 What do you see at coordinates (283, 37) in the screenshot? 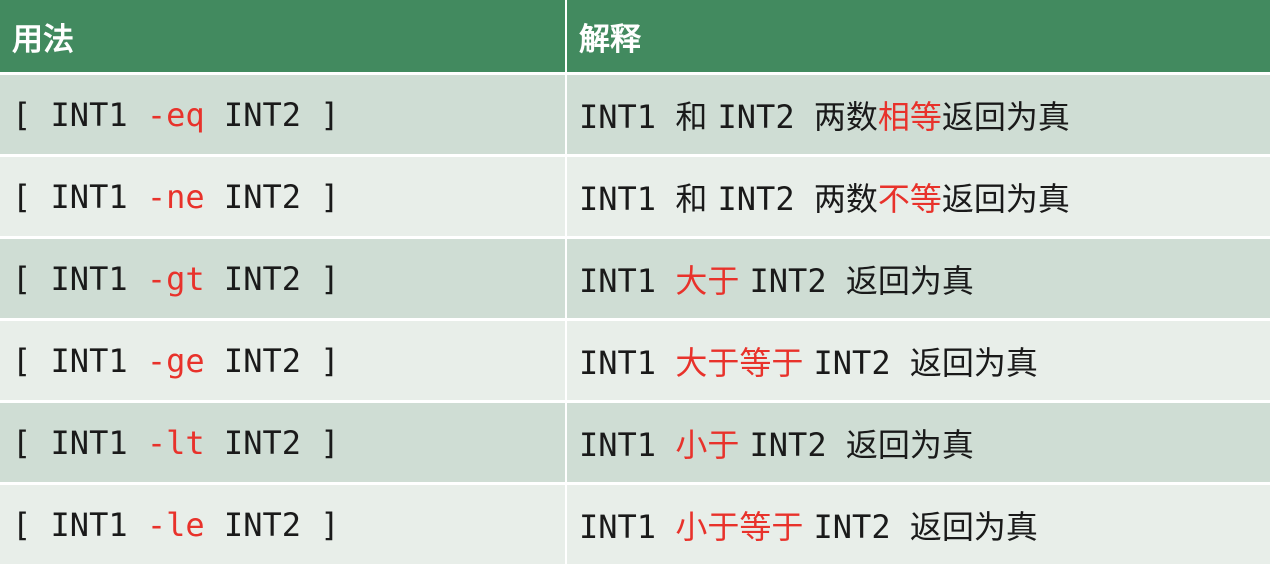
I see `header-usage: 用法` at bounding box center [283, 37].